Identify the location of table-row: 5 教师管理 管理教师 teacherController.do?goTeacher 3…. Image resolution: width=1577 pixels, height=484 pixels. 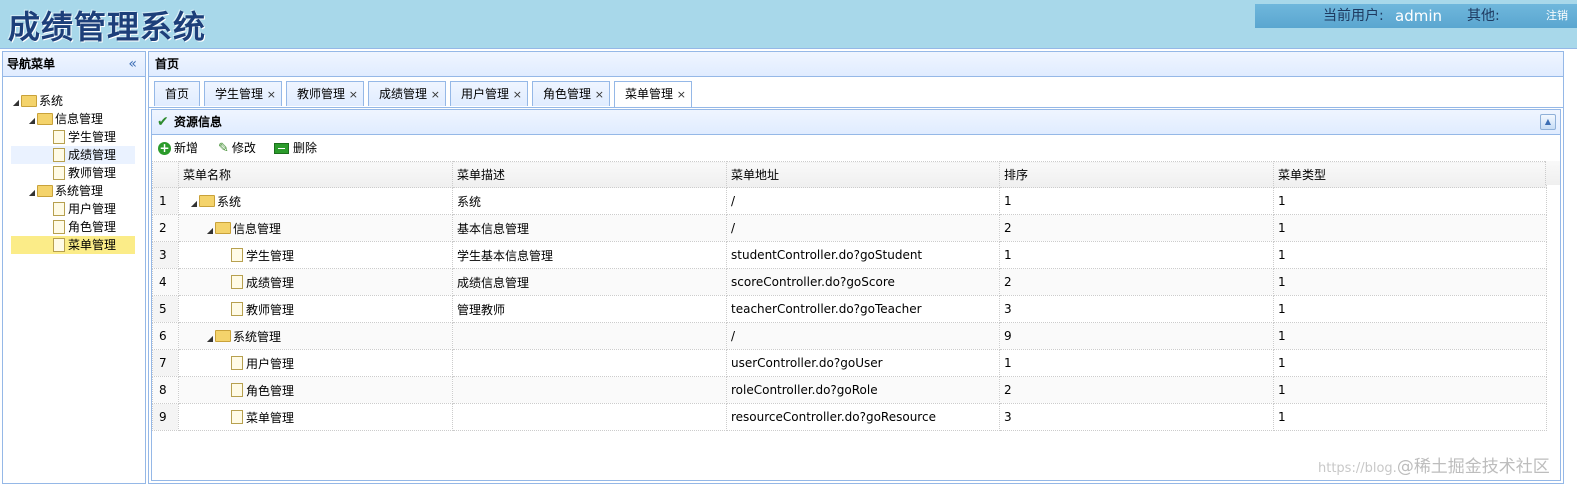
(849, 309).